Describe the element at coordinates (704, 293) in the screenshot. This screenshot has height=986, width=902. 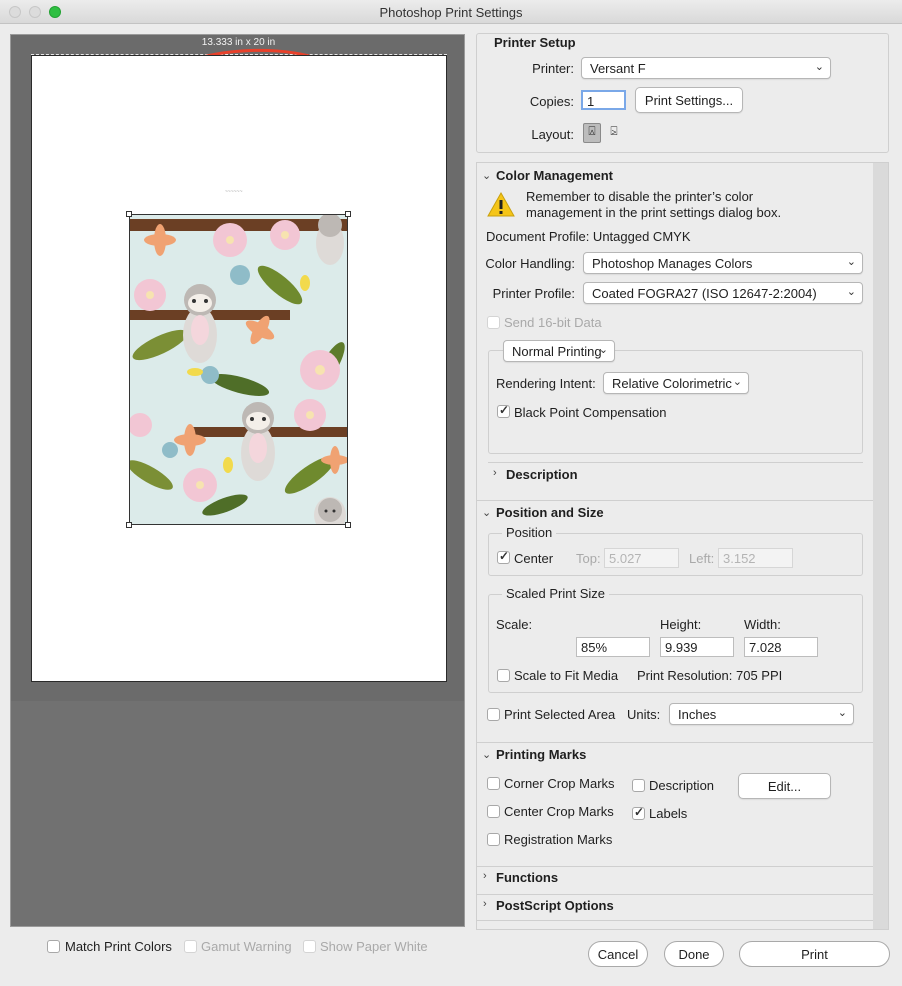
I see `printer-profile-value: Coated FOGRA27 (ISO 12647-2:2004)` at that location.